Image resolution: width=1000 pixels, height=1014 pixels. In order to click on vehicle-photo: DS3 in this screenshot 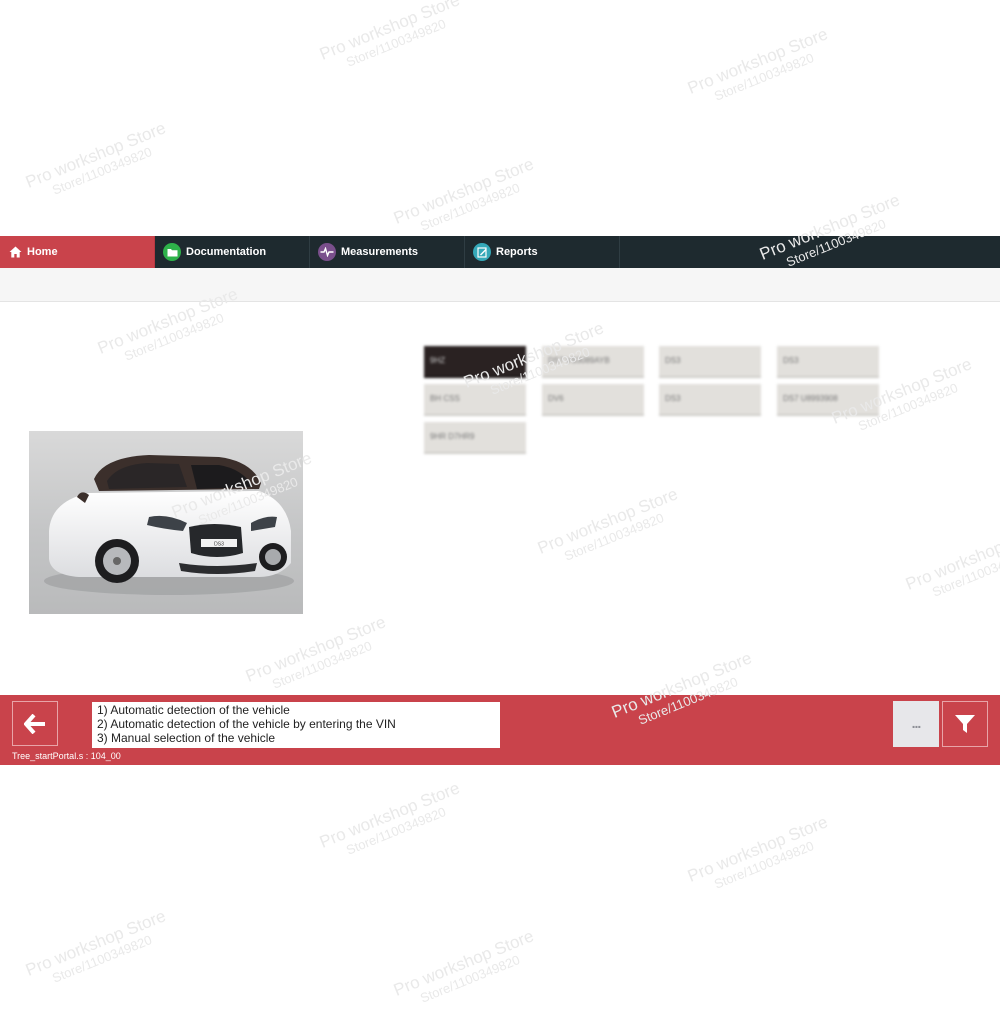, I will do `click(166, 522)`.